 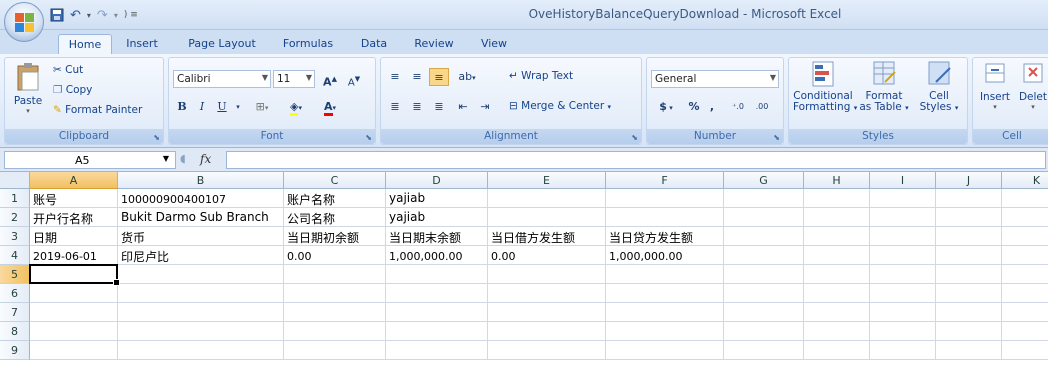 What do you see at coordinates (24, 22) in the screenshot?
I see `office-button` at bounding box center [24, 22].